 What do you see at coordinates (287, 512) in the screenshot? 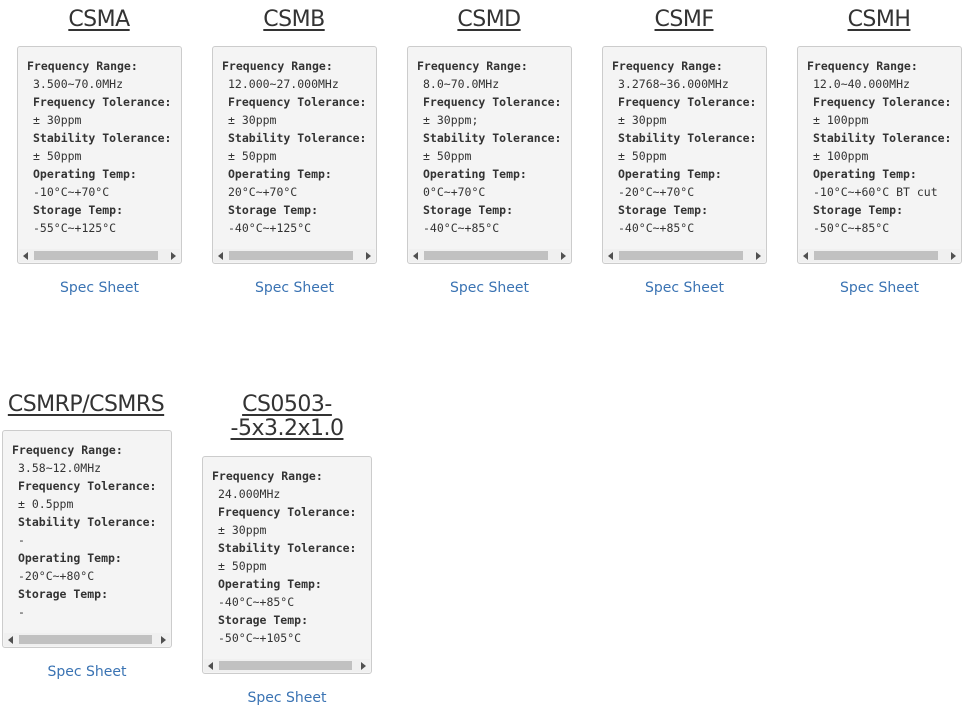
I see `label-frequency-tolerance: Frequency Tolerance:` at bounding box center [287, 512].